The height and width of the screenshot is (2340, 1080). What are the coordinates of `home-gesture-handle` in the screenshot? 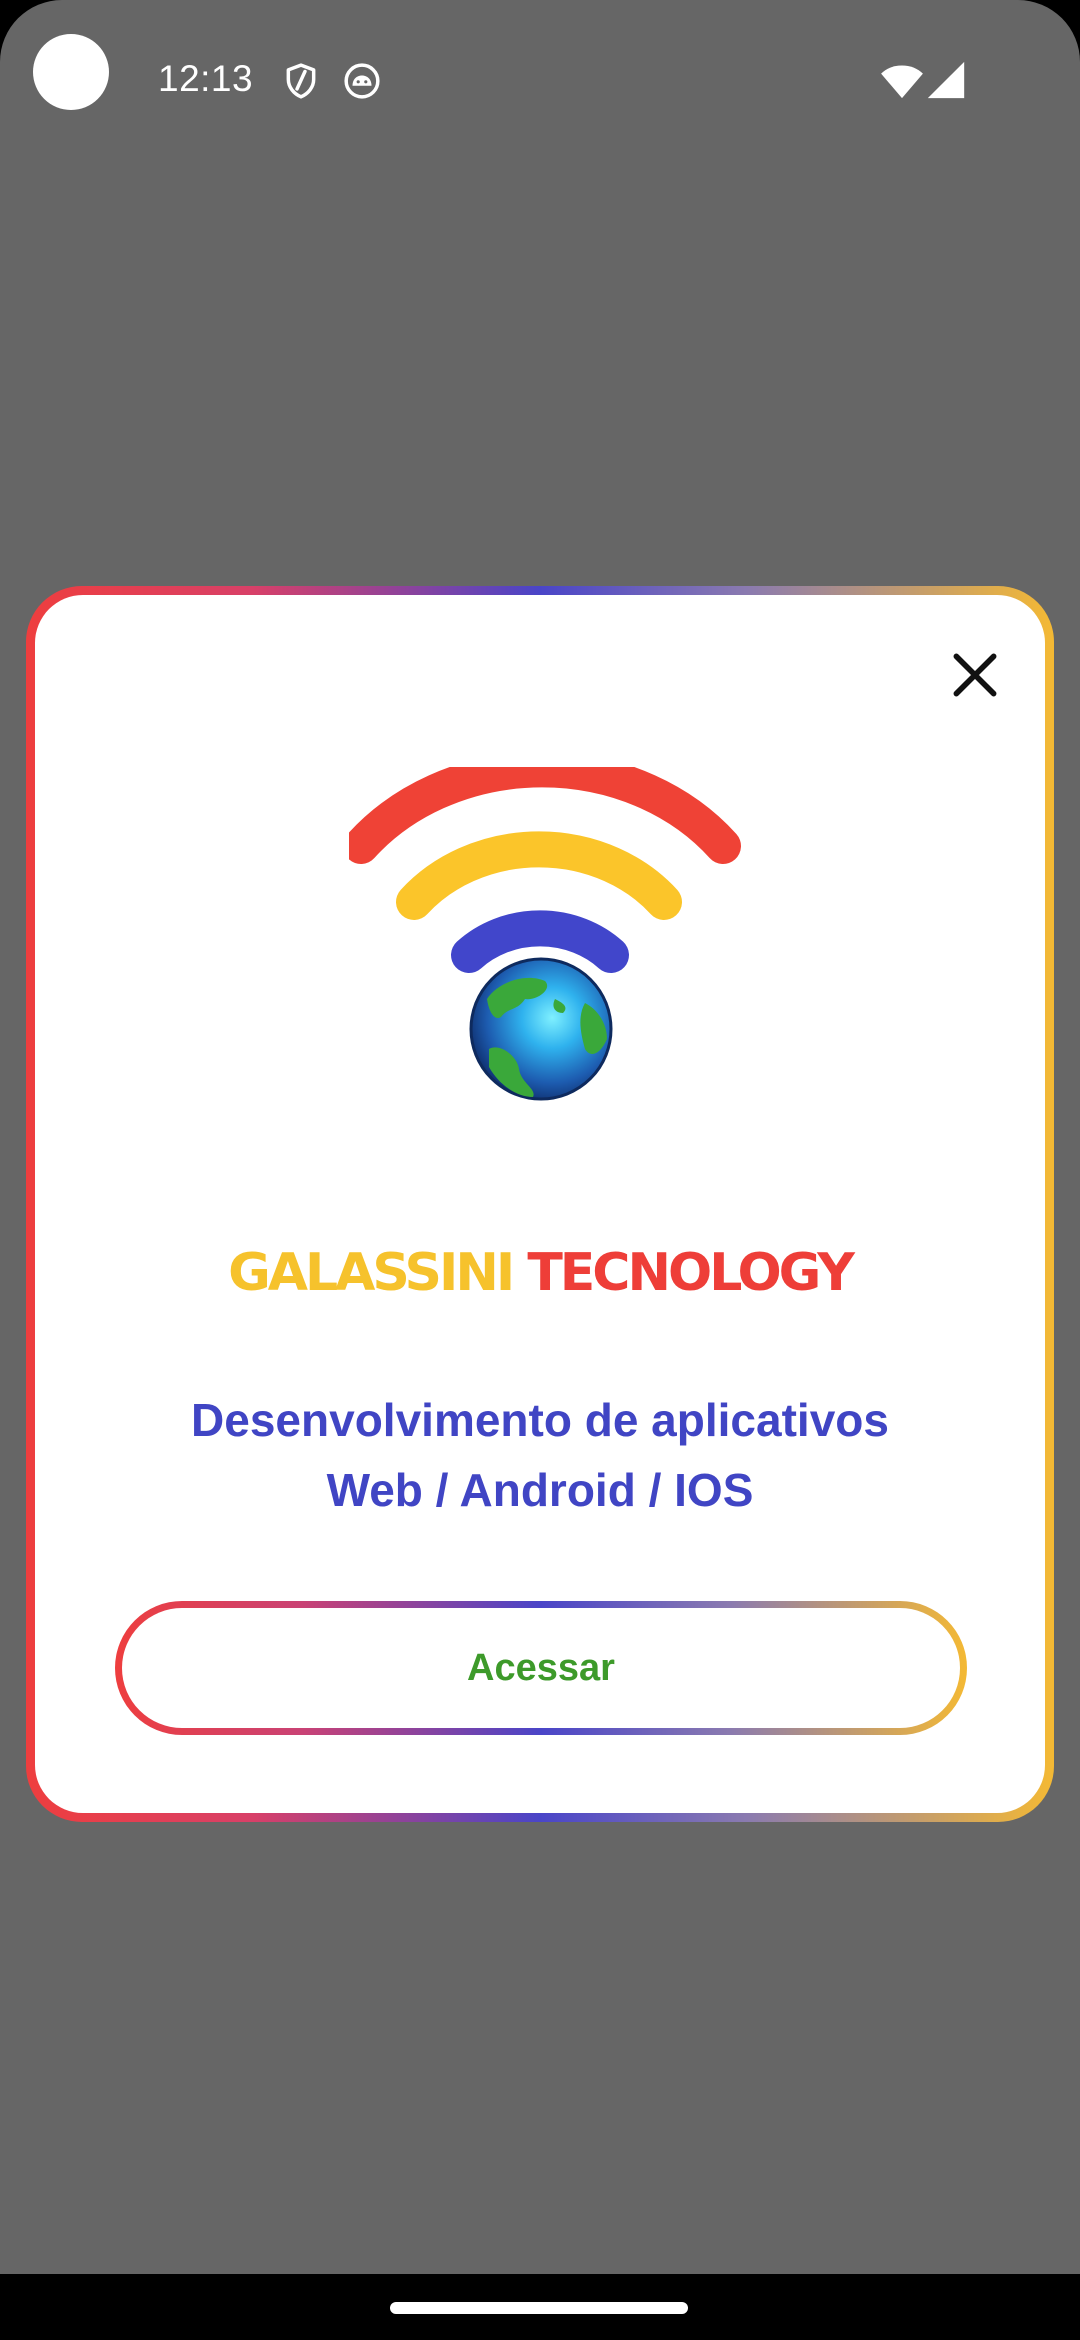 It's located at (539, 2308).